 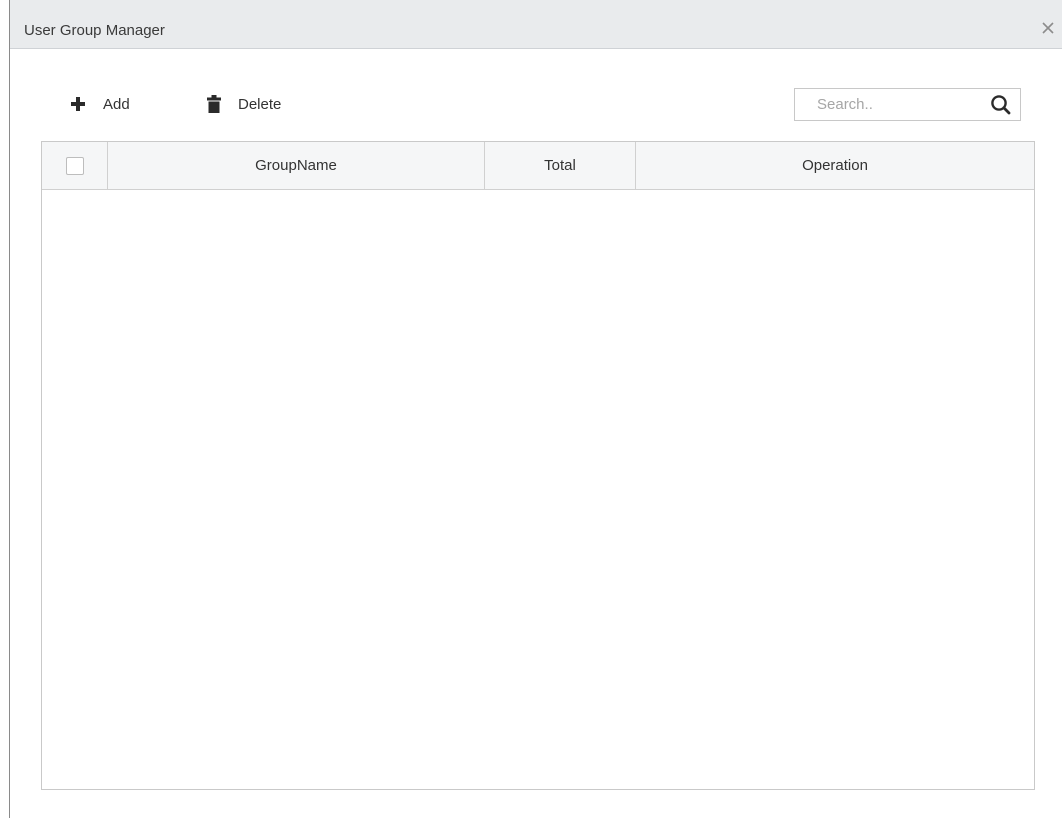 What do you see at coordinates (536, 24) in the screenshot?
I see `dialog-titlebar: User Group Manager` at bounding box center [536, 24].